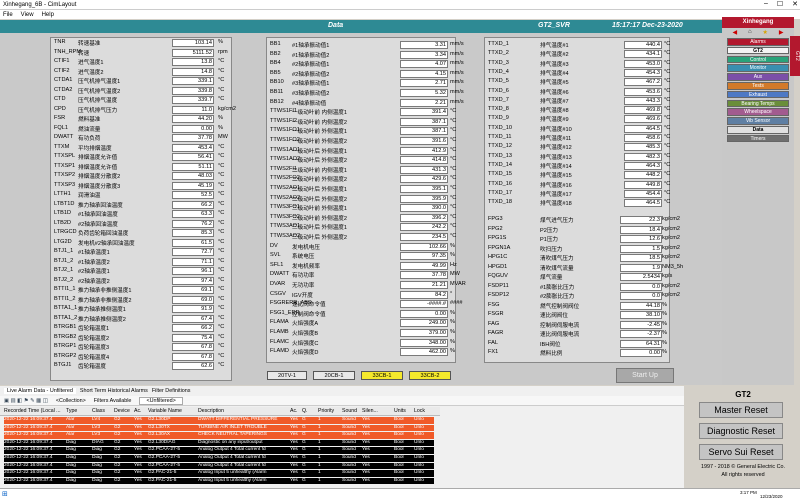  What do you see at coordinates (643, 175) in the screenshot?
I see `point-val: 448.2` at bounding box center [643, 175].